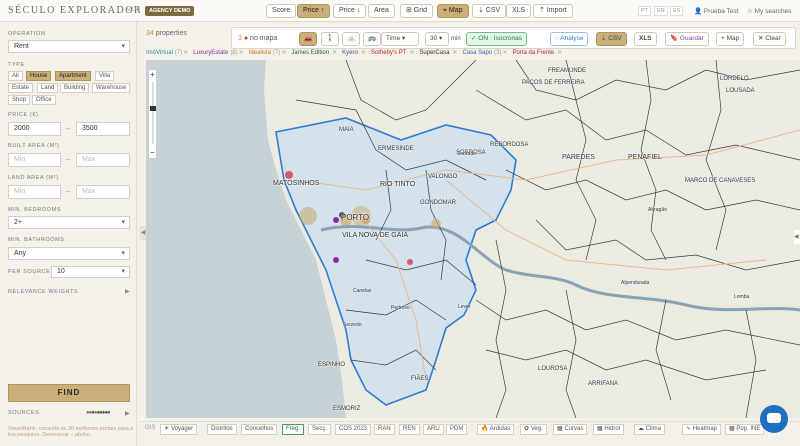  I want to click on save-button: 🔖 Guardar, so click(687, 39).